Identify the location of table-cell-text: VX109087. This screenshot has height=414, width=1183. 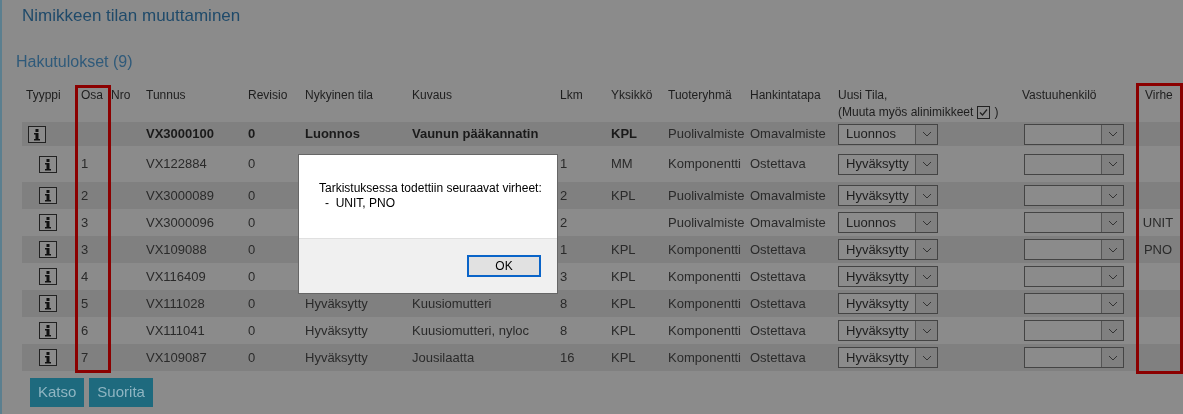
(176, 357).